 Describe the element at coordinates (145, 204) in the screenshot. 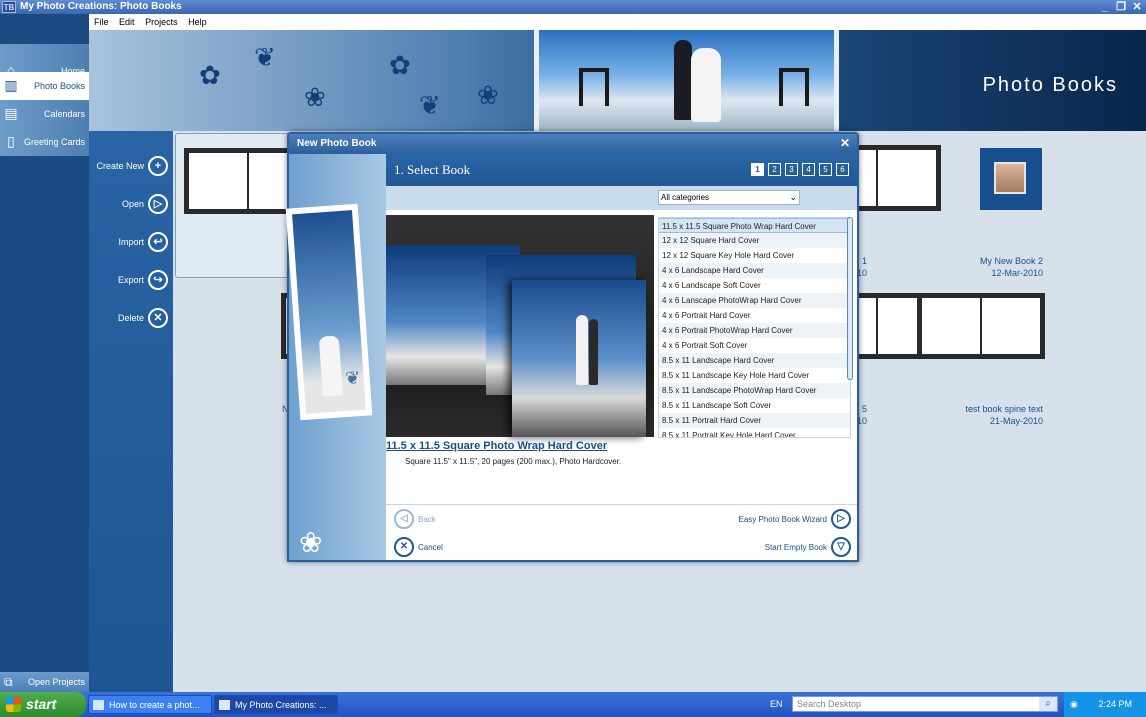

I see `open-button: Open ▷` at that location.